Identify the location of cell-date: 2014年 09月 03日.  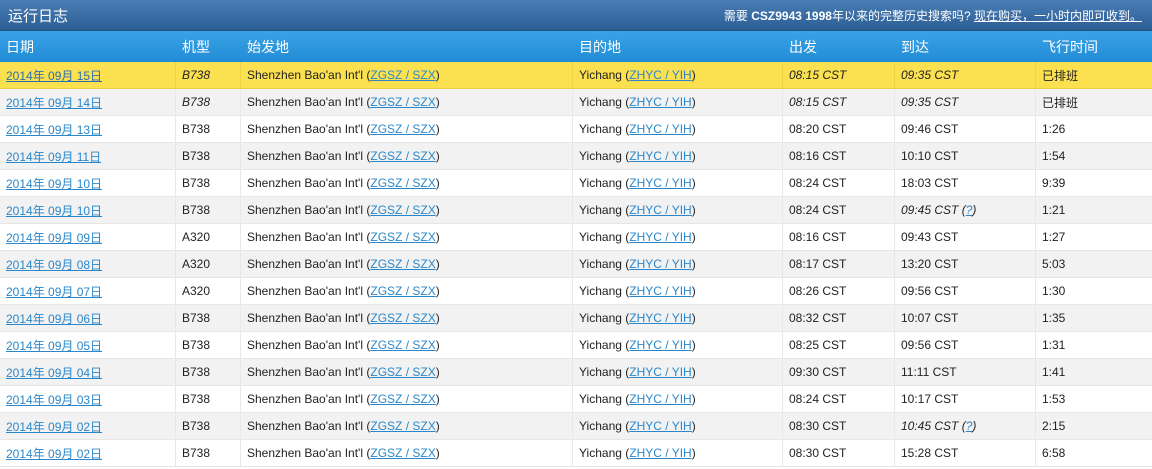
(88, 399).